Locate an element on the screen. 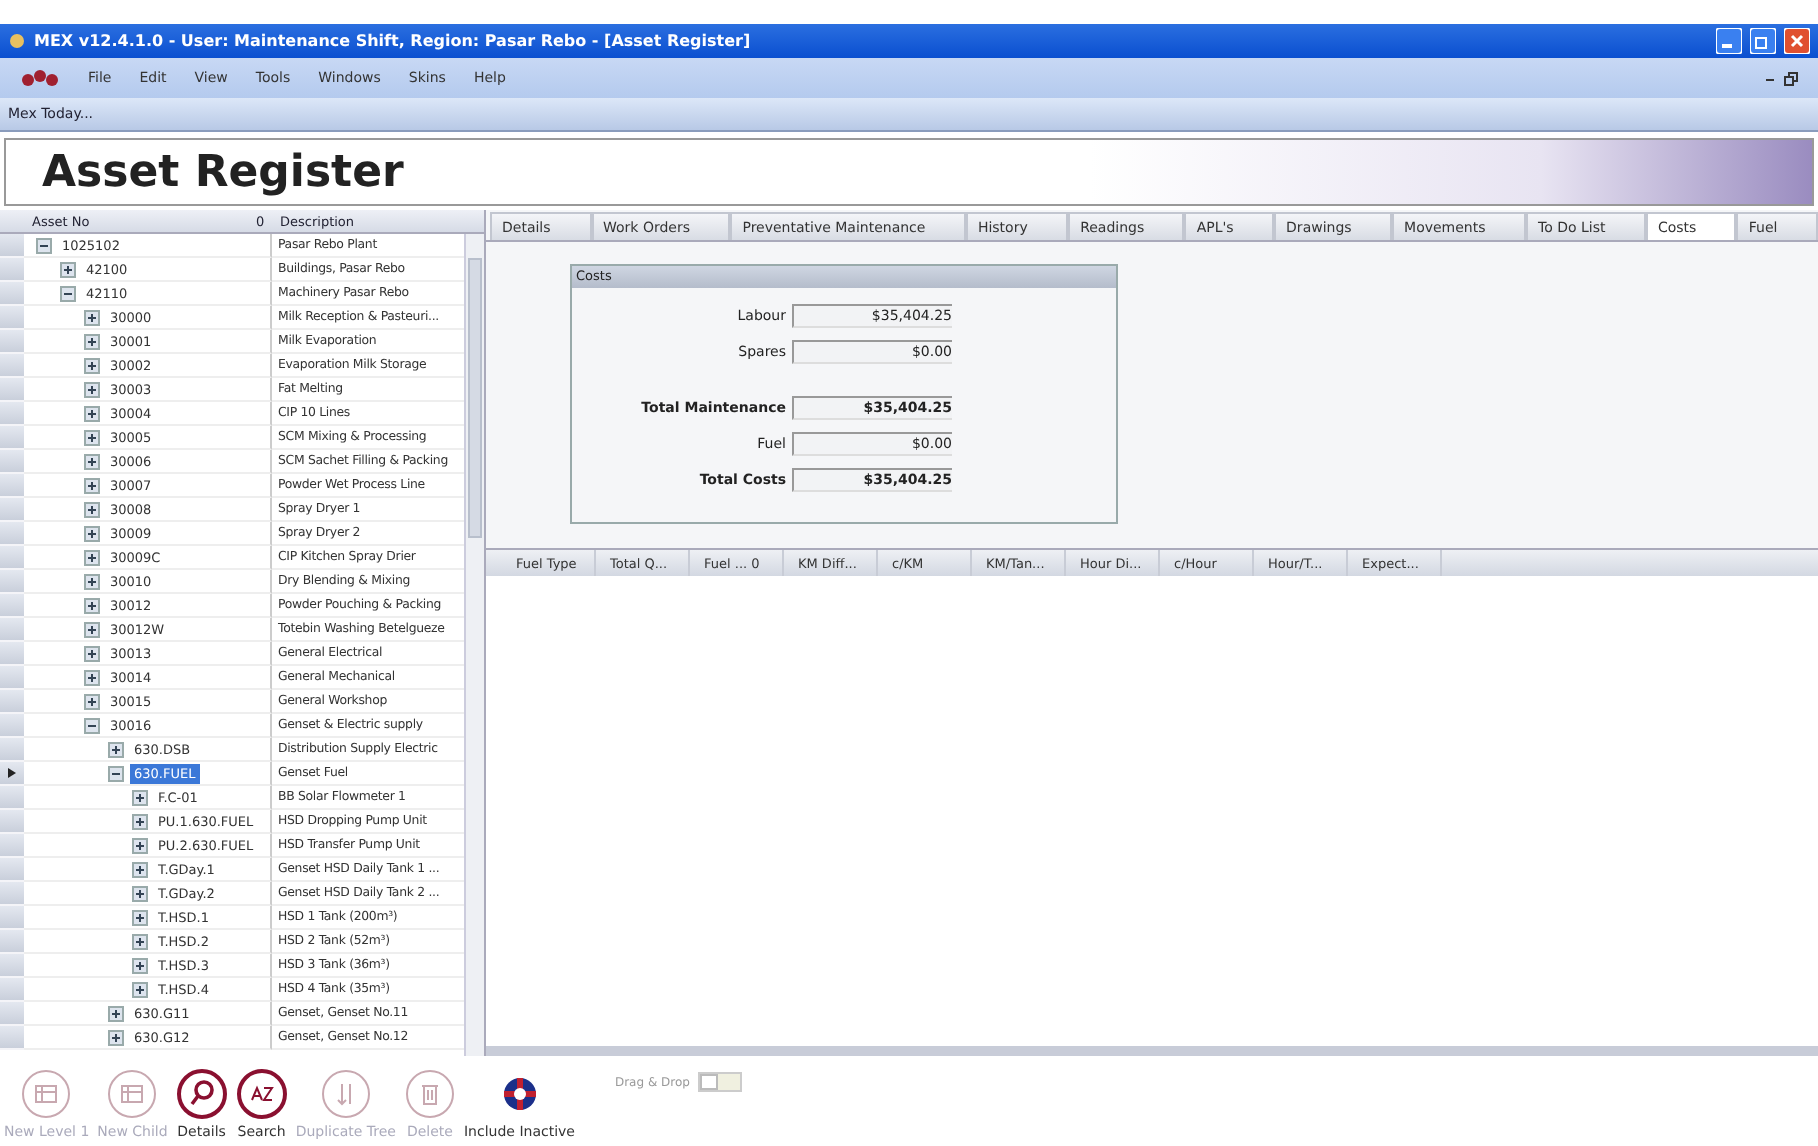 The height and width of the screenshot is (1146, 1818). trash-icon is located at coordinates (429, 1094).